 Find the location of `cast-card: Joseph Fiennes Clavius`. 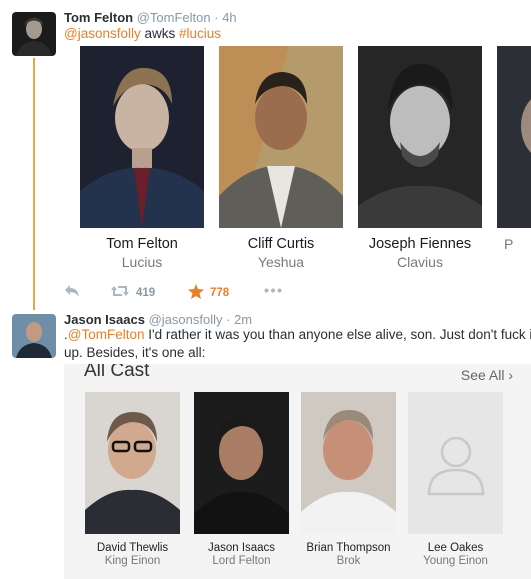

cast-card: Joseph Fiennes Clavius is located at coordinates (420, 158).